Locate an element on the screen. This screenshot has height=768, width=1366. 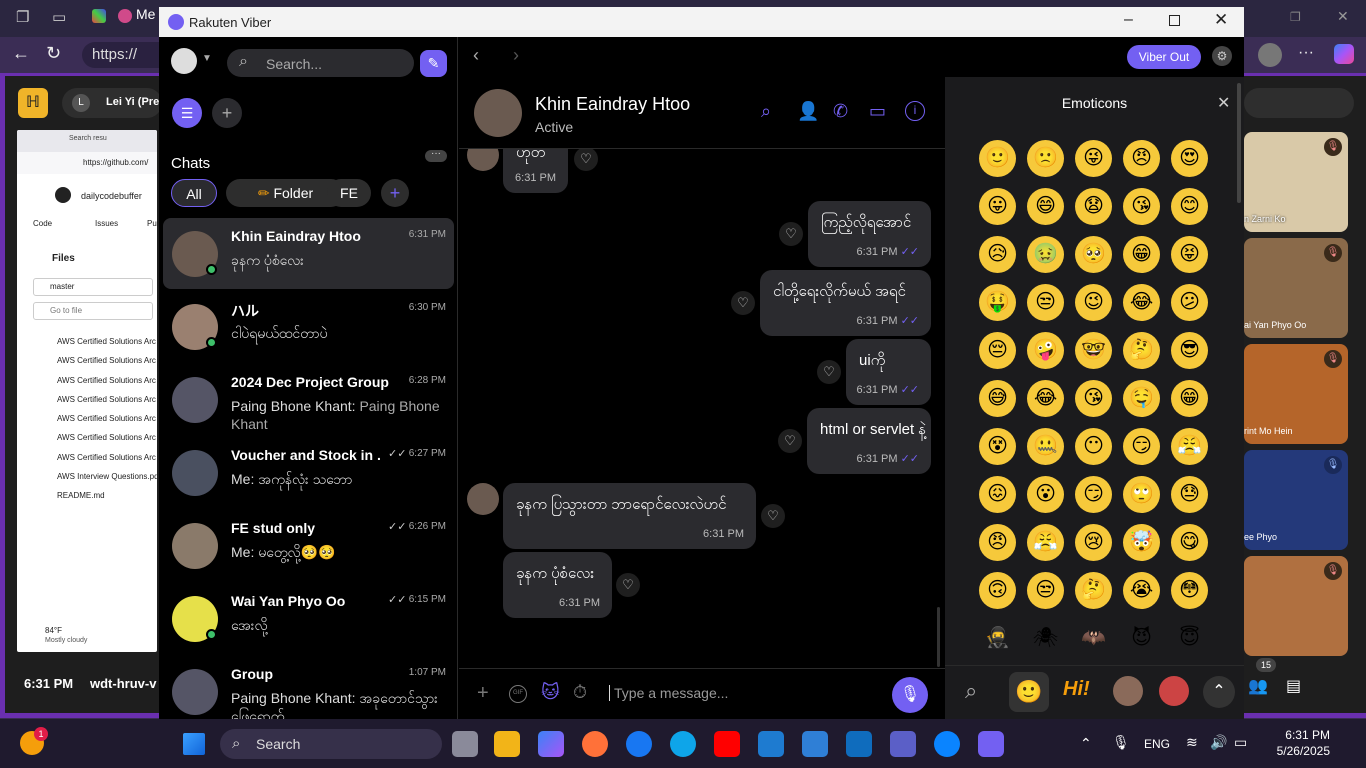
participant-tile: 🎙 is located at coordinates (1296, 606).